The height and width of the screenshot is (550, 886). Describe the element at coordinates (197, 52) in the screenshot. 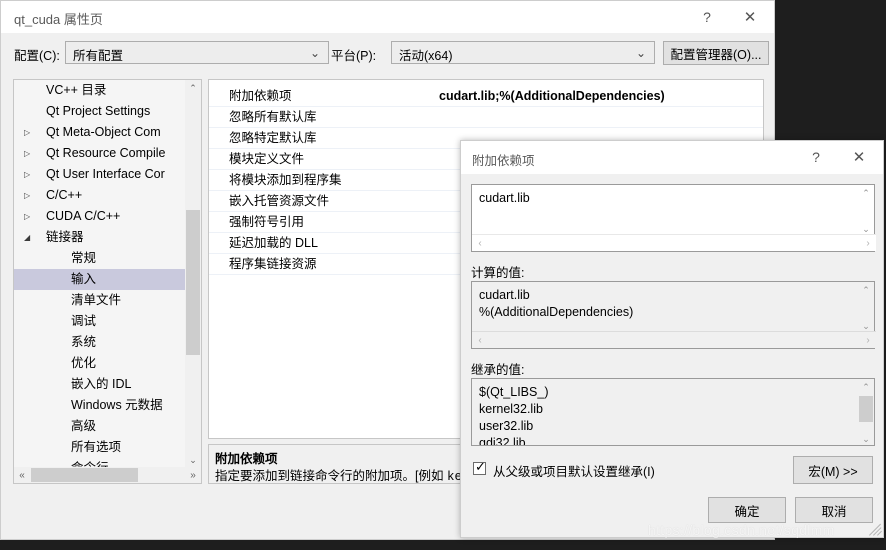

I see `configuration-dropdown: 所有配置 ⌄` at that location.